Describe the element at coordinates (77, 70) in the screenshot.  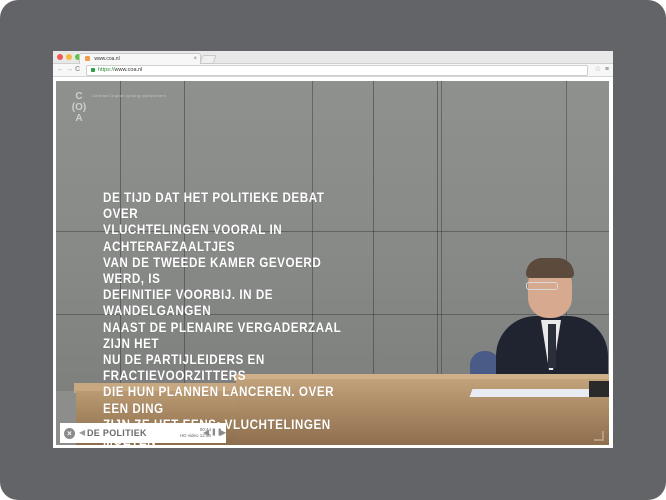
I see `reload-icon: C` at that location.